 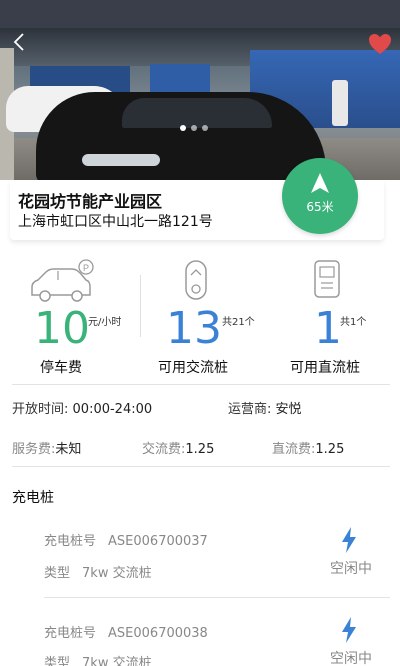 What do you see at coordinates (294, 449) in the screenshot?
I see `dc-fee-label: 直流费:` at bounding box center [294, 449].